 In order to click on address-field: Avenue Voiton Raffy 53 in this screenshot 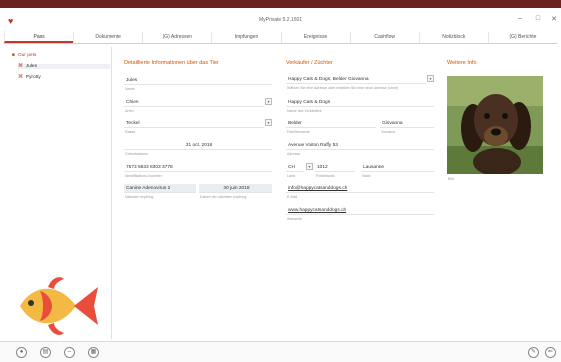, I will do `click(360, 145)`.